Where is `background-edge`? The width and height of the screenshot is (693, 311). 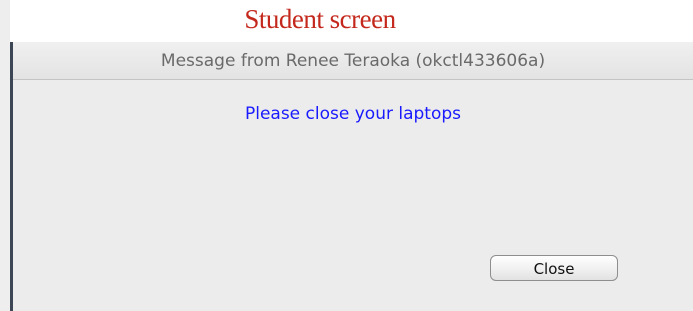 background-edge is located at coordinates (5, 155).